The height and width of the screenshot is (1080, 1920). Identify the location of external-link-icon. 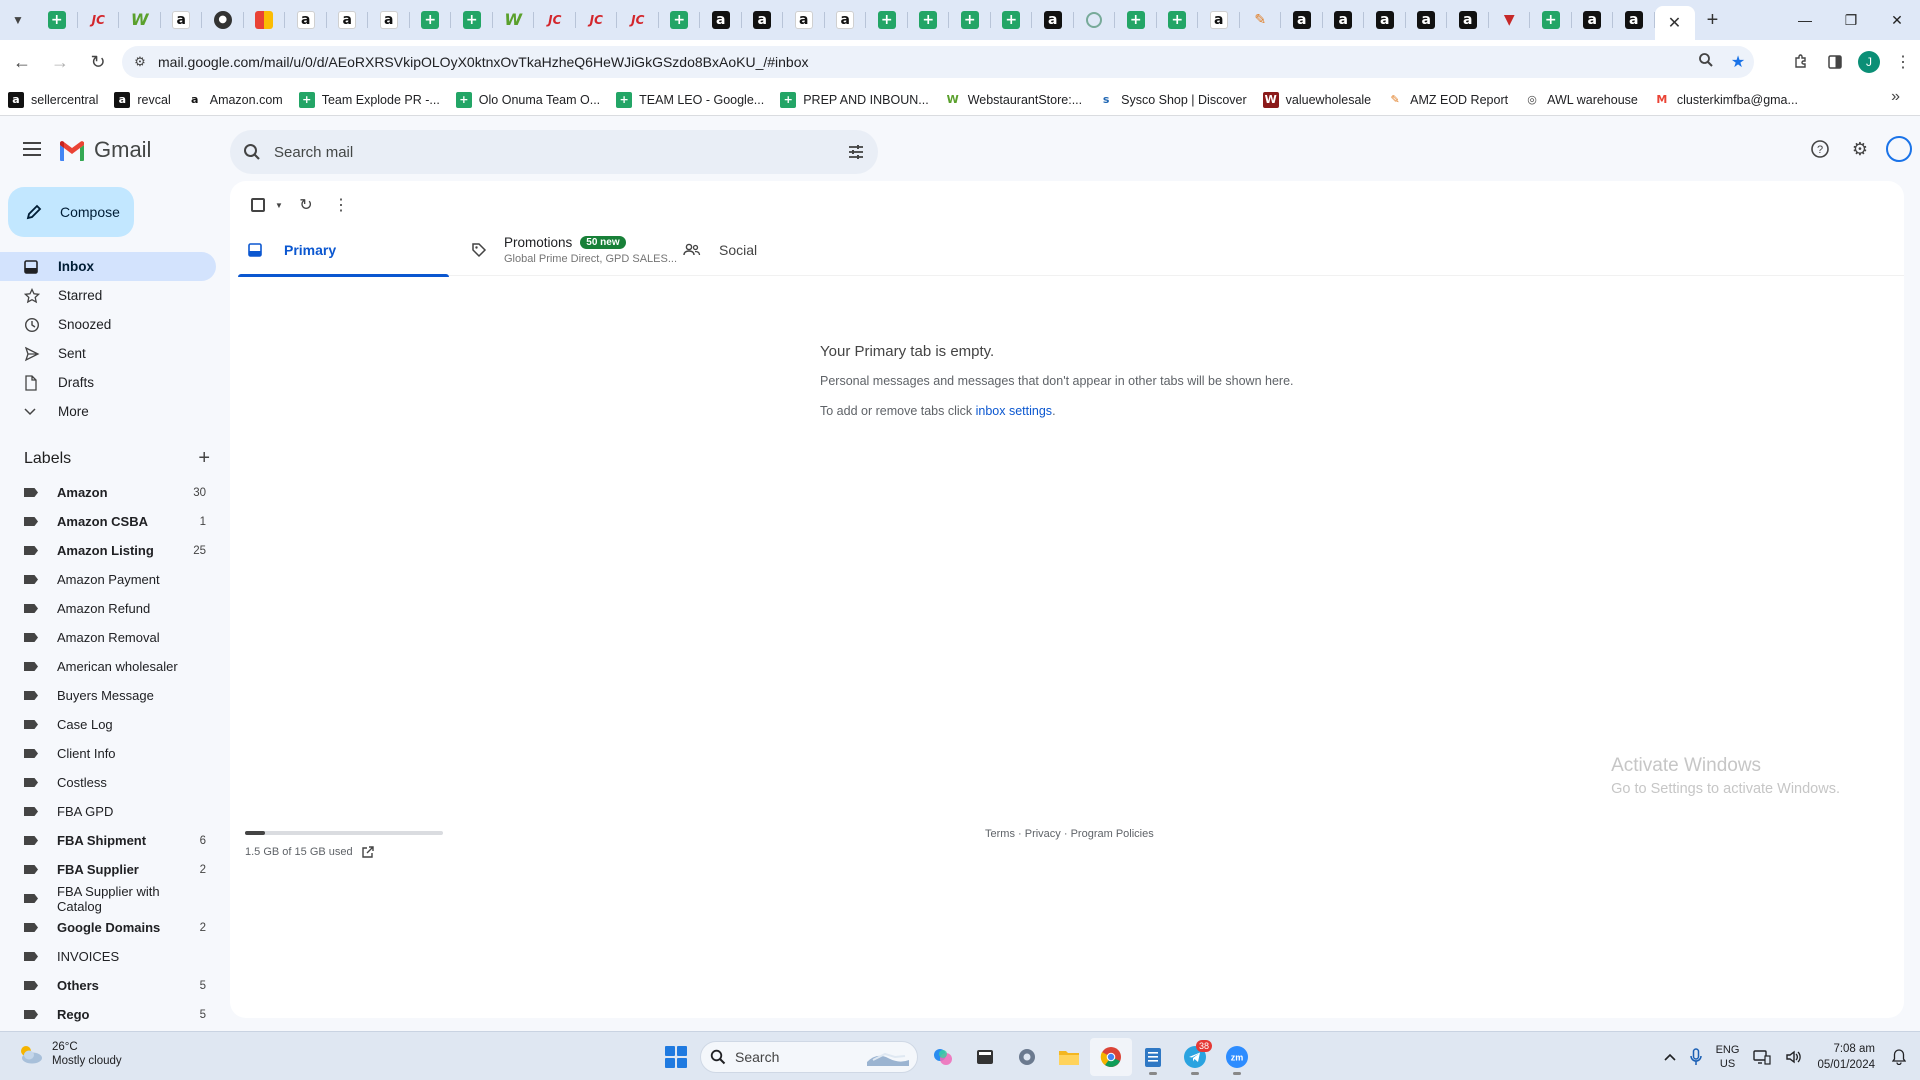
(368, 852).